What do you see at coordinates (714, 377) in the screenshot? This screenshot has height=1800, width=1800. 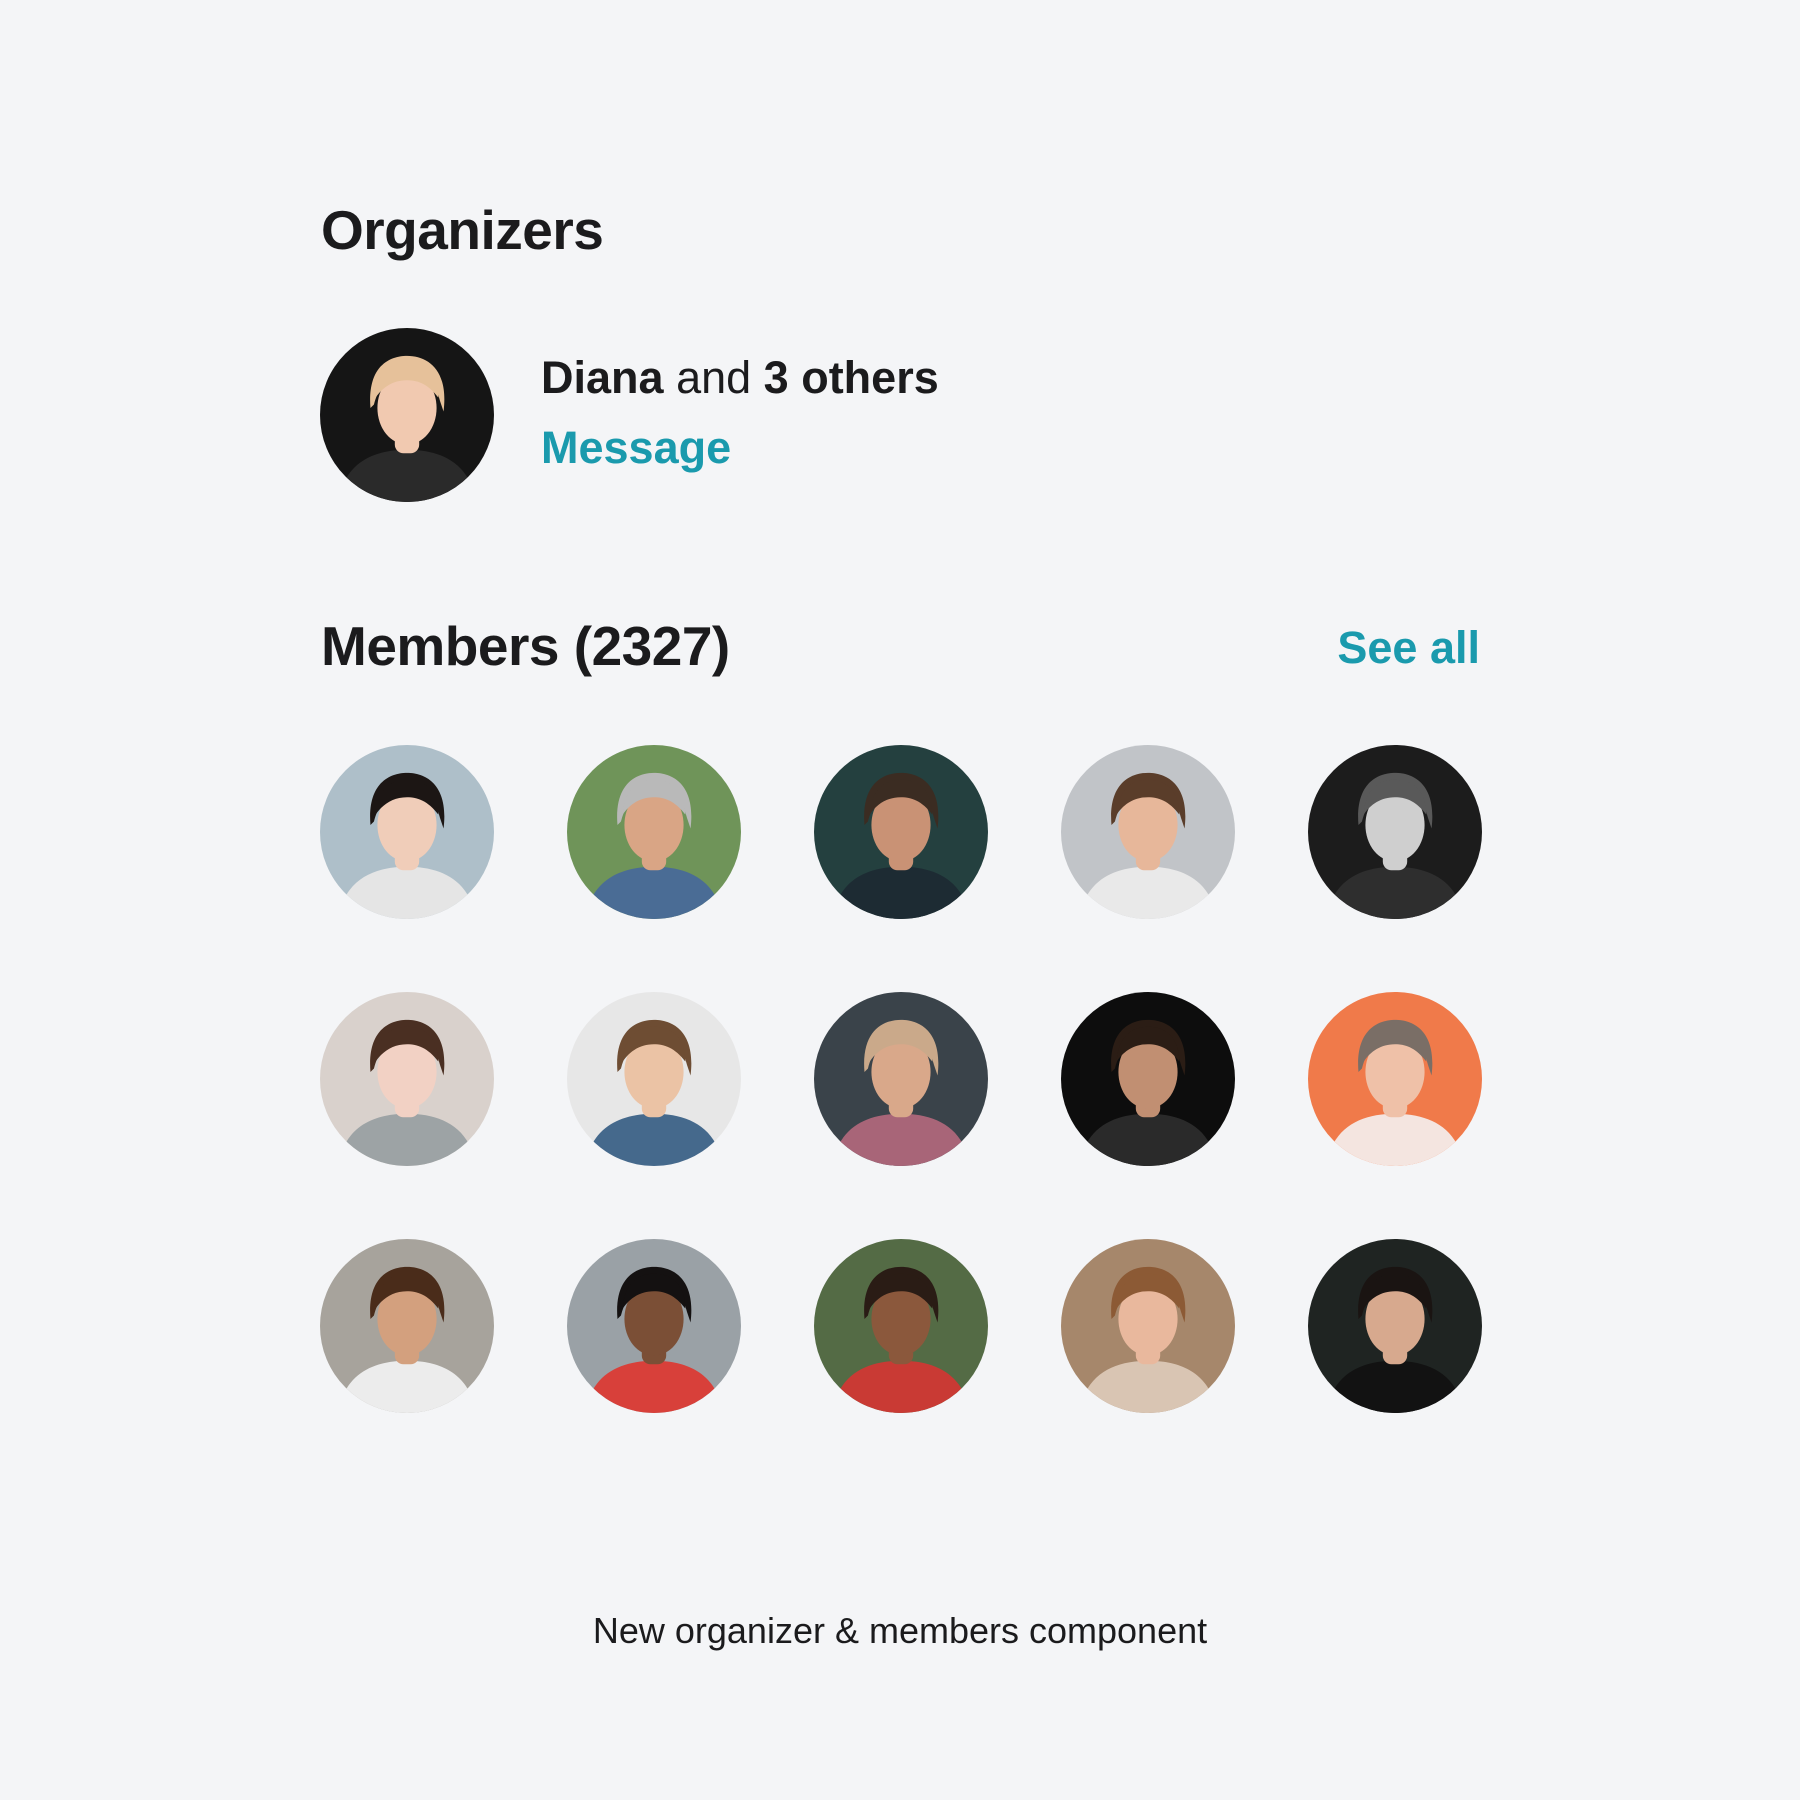 I see `organizer-connector: and` at bounding box center [714, 377].